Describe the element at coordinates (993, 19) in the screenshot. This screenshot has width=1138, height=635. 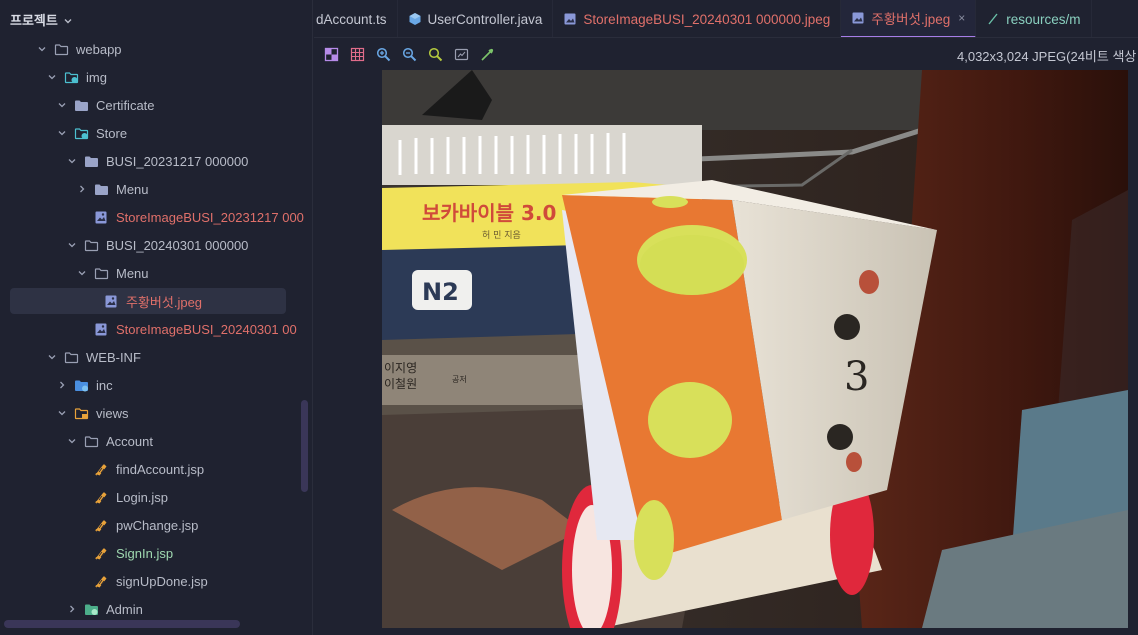
I see `path-icon` at that location.